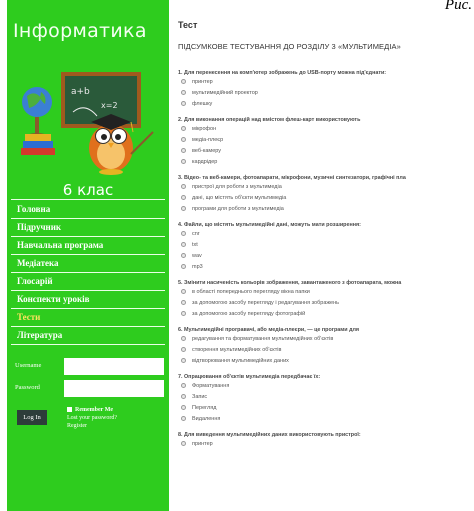 This screenshot has width=474, height=511. What do you see at coordinates (326, 93) in the screenshot?
I see `answer-option: мультимедійний проектор` at bounding box center [326, 93].